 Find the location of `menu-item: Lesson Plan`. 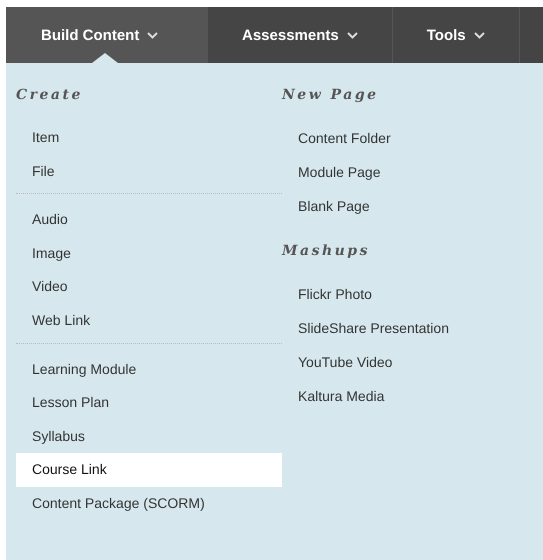

menu-item: Lesson Plan is located at coordinates (149, 403).